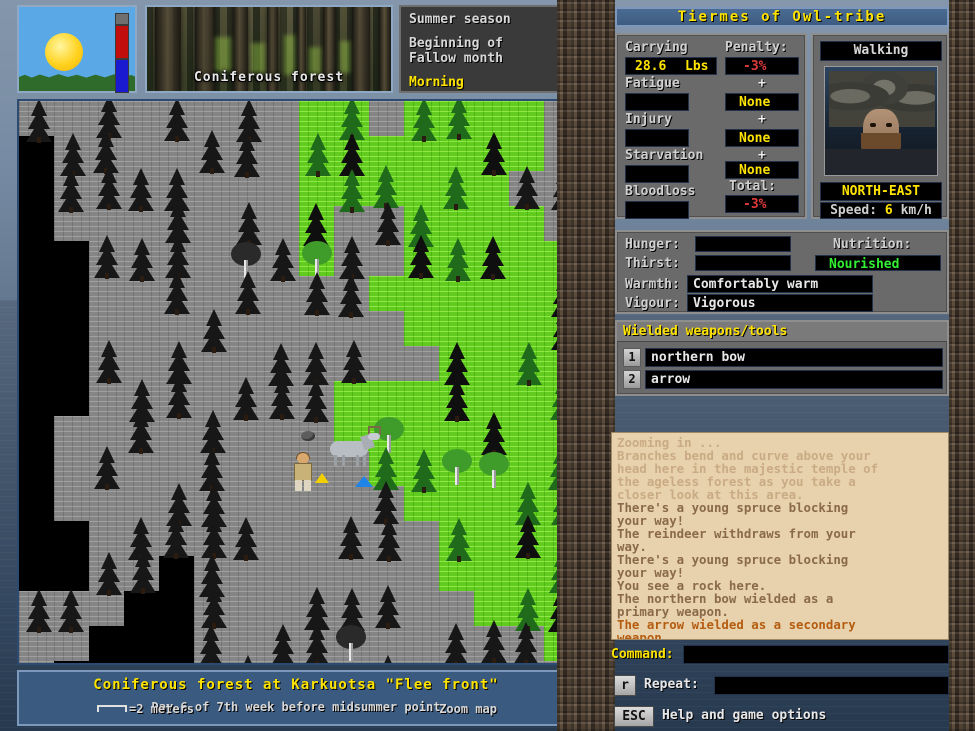 The image size is (975, 731). Describe the element at coordinates (756, 284) in the screenshot. I see `warmth-value: Comfortably warm` at that location.